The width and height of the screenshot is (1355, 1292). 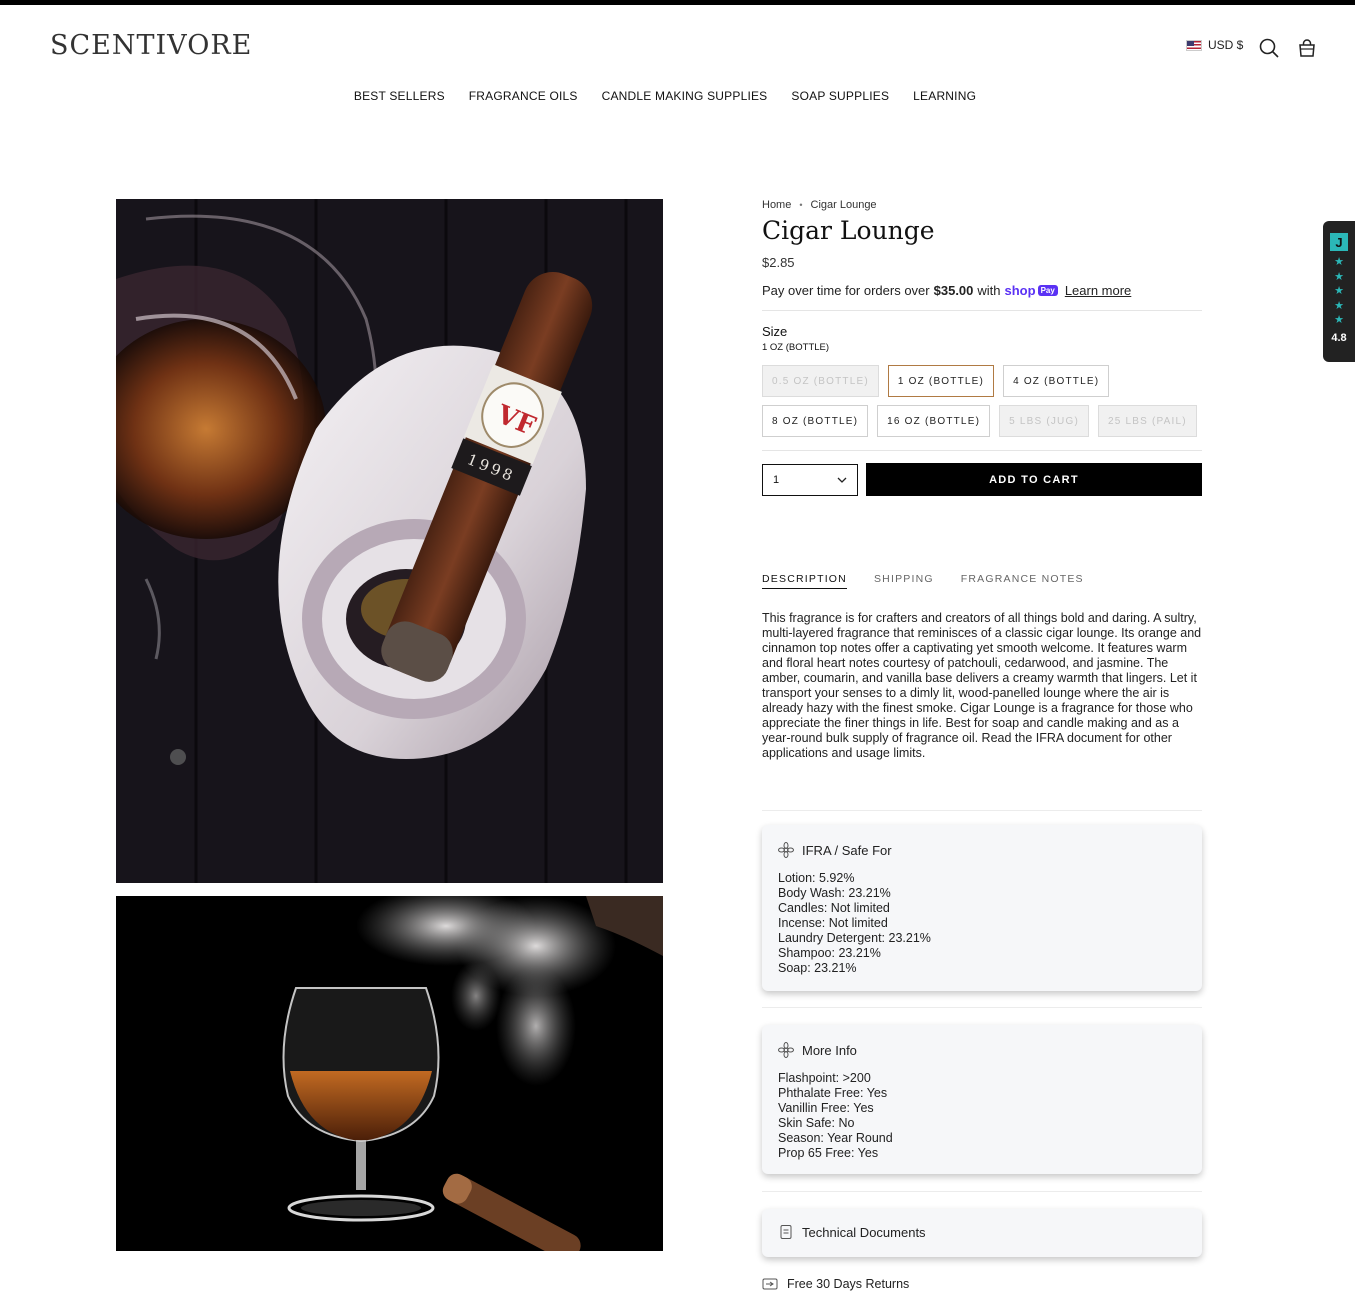 I want to click on size-option-16-oz: 16 OZ (BOTTLE), so click(x=934, y=421).